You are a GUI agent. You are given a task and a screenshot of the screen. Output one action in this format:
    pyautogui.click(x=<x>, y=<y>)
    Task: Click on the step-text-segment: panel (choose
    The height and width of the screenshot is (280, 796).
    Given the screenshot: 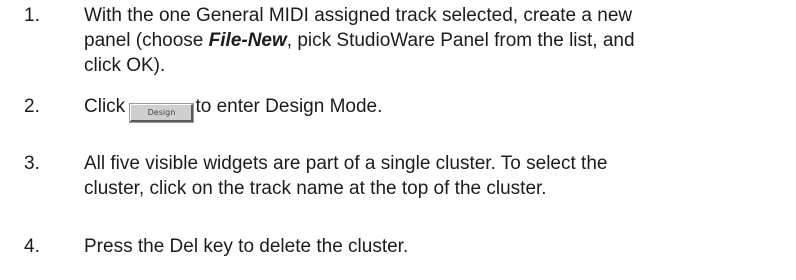 What is the action you would take?
    pyautogui.click(x=146, y=40)
    